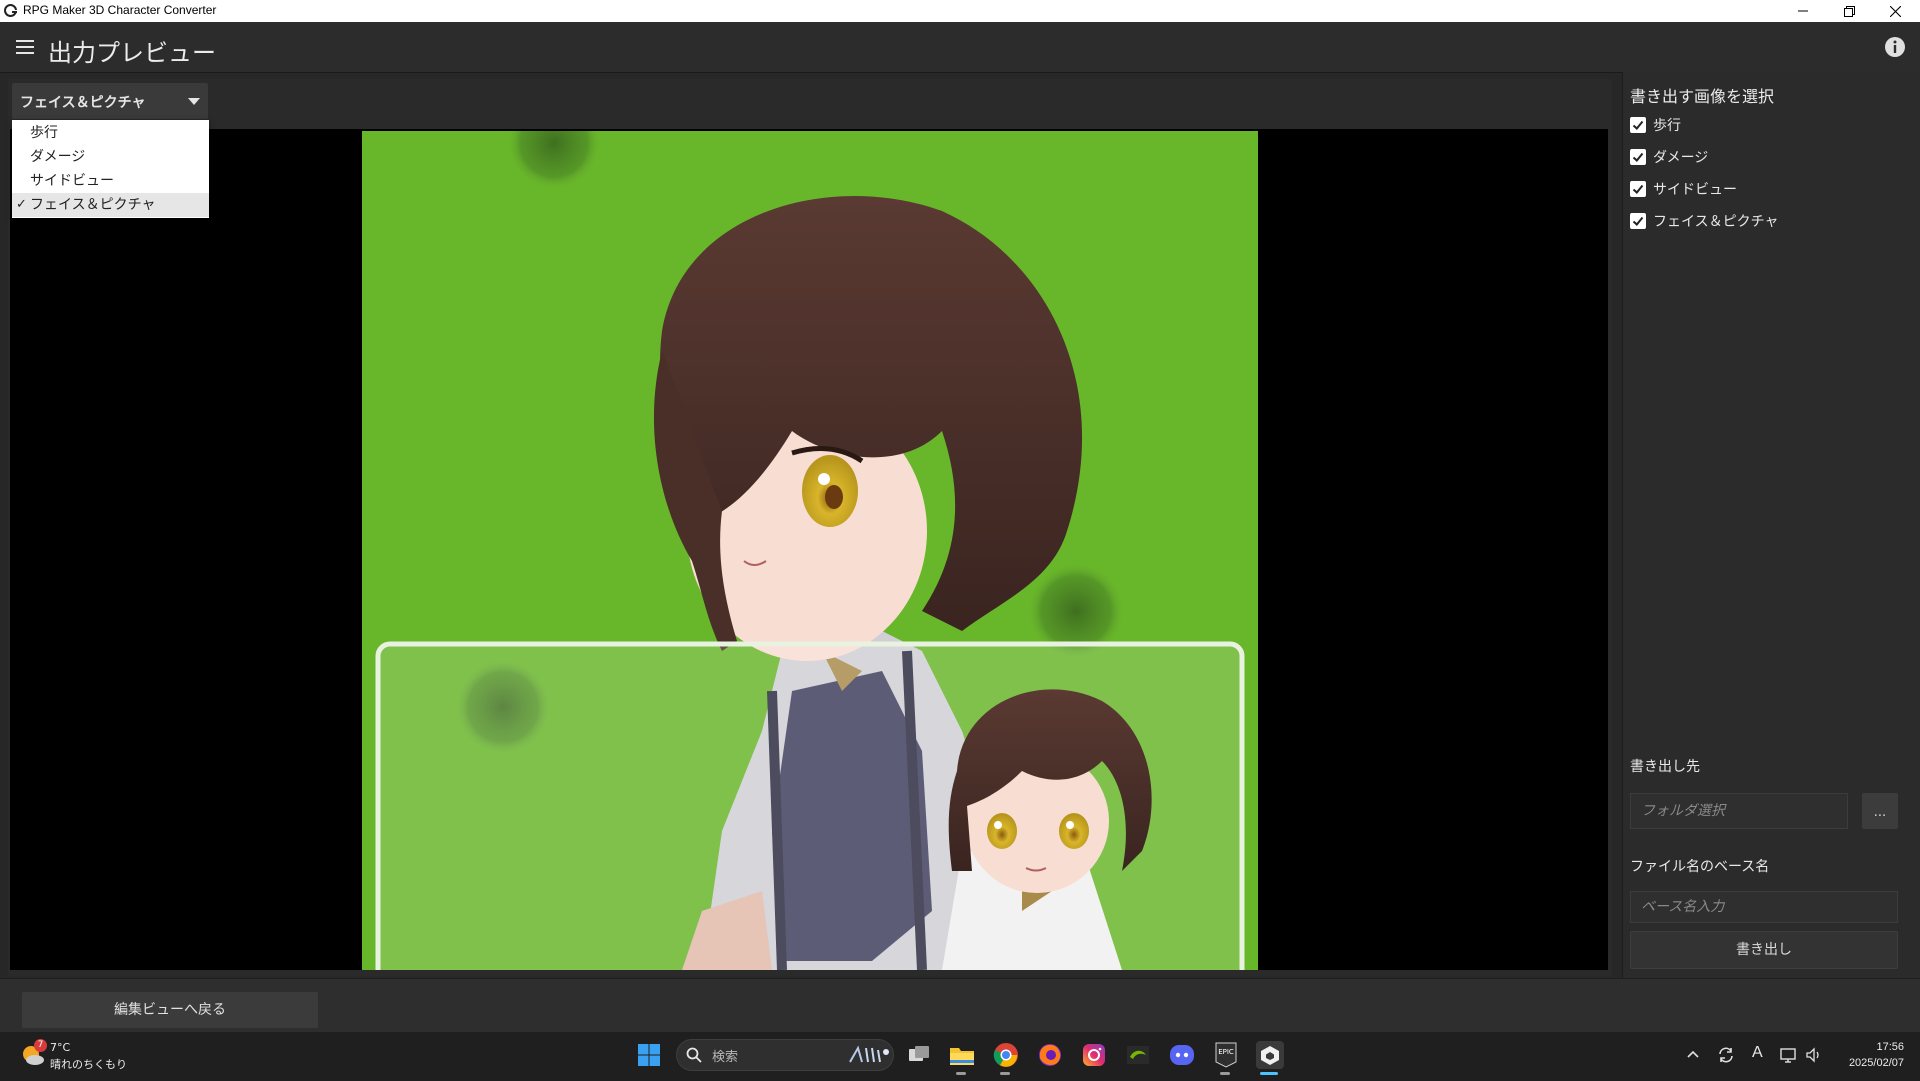 This screenshot has width=1920, height=1081. What do you see at coordinates (694, 1055) in the screenshot?
I see `search-icon` at bounding box center [694, 1055].